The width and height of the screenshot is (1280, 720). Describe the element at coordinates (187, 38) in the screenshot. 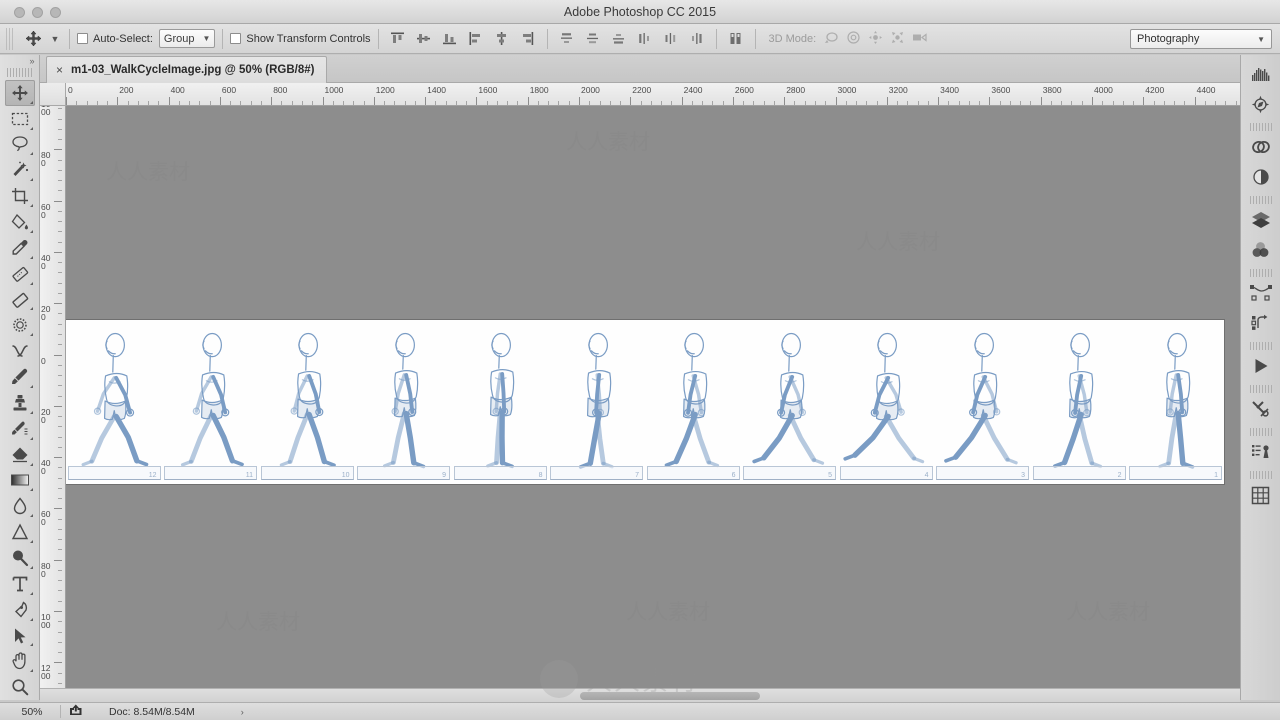

I see `auto-select-scope-dropdown: Group ▼` at that location.